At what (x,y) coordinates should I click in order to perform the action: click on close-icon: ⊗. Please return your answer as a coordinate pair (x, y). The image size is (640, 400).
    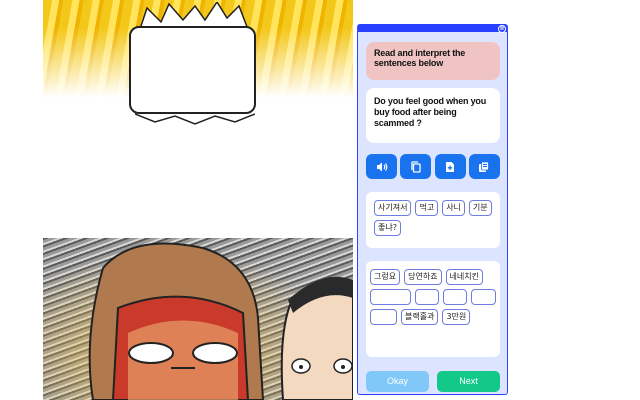
    Looking at the image, I should click on (502, 29).